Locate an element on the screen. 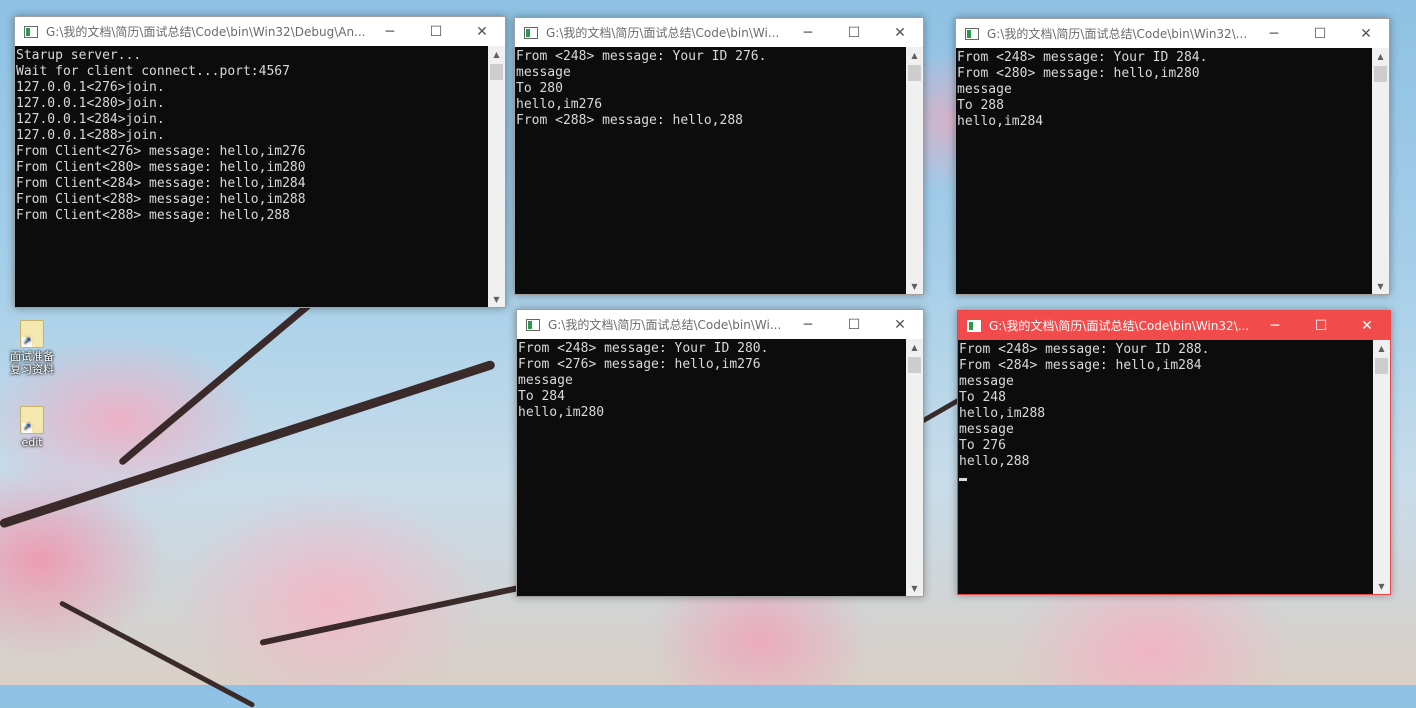 Image resolution: width=1416 pixels, height=708 pixels. desktop-icon-label: 面试准备 复习资料 is located at coordinates (32, 363).